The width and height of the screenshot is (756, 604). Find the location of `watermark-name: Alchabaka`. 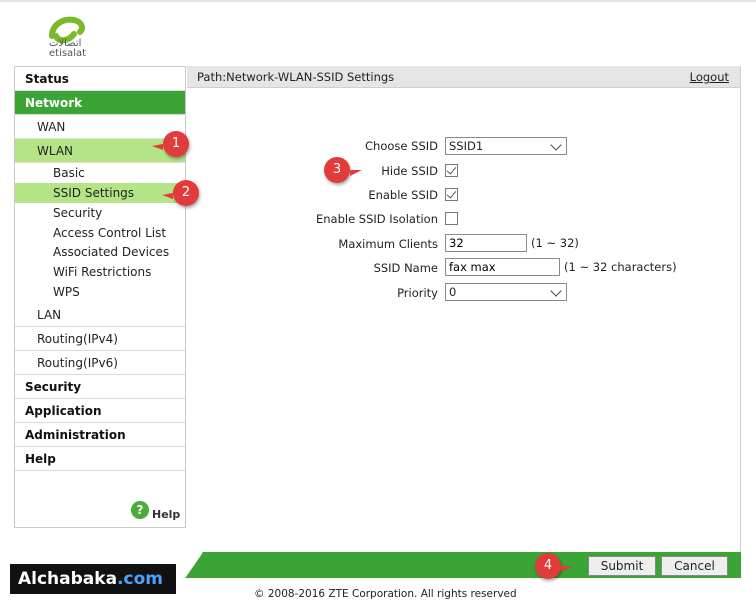

watermark-name: Alchabaka is located at coordinates (68, 579).